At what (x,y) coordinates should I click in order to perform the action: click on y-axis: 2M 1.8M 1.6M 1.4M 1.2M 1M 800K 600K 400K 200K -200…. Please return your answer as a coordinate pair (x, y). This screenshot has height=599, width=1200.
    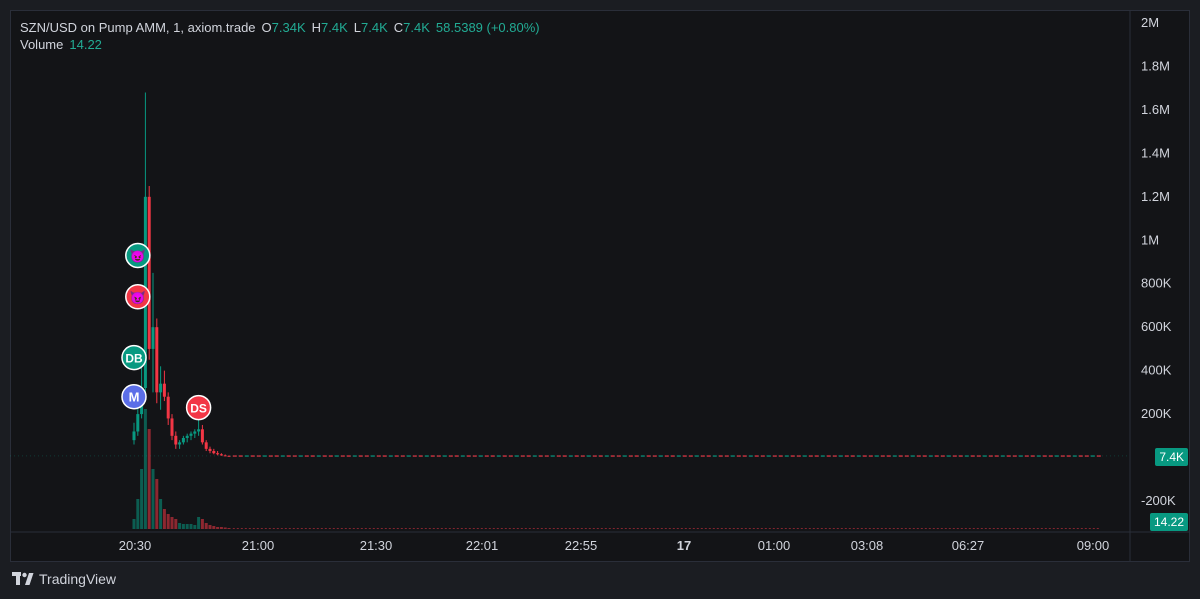
    Looking at the image, I should click on (1158, 261).